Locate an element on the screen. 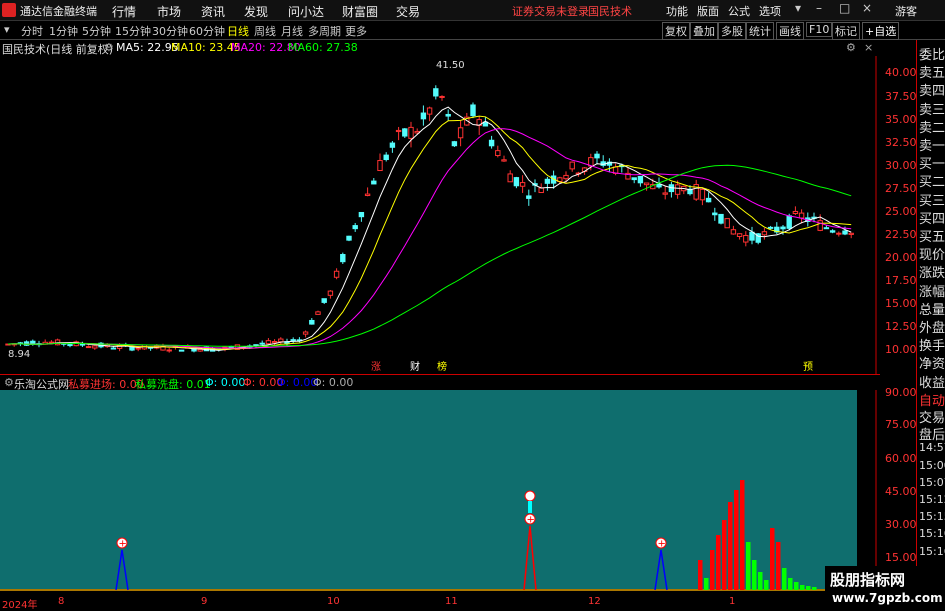 The image size is (945, 611). sidebar-item-13: 涨幅 is located at coordinates (932, 290).